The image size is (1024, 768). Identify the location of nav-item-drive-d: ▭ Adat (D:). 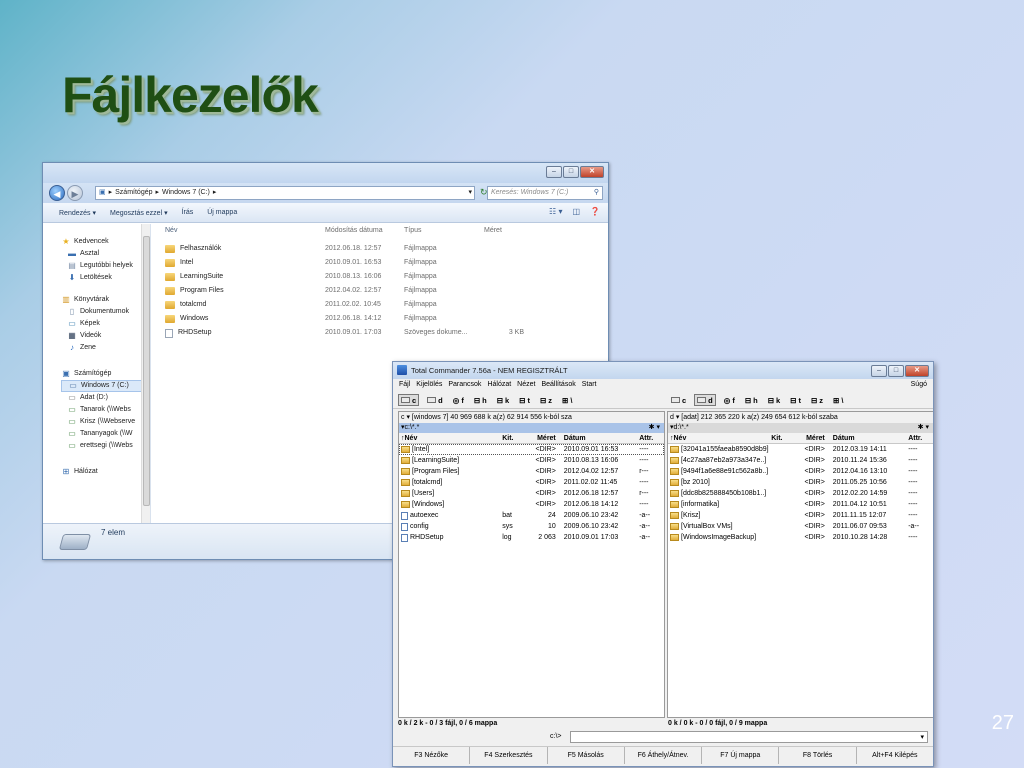
(105, 398).